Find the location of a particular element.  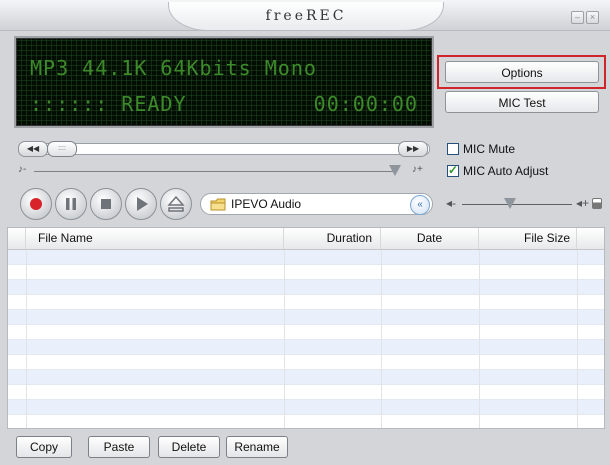

minimize-icon: – is located at coordinates (577, 17).